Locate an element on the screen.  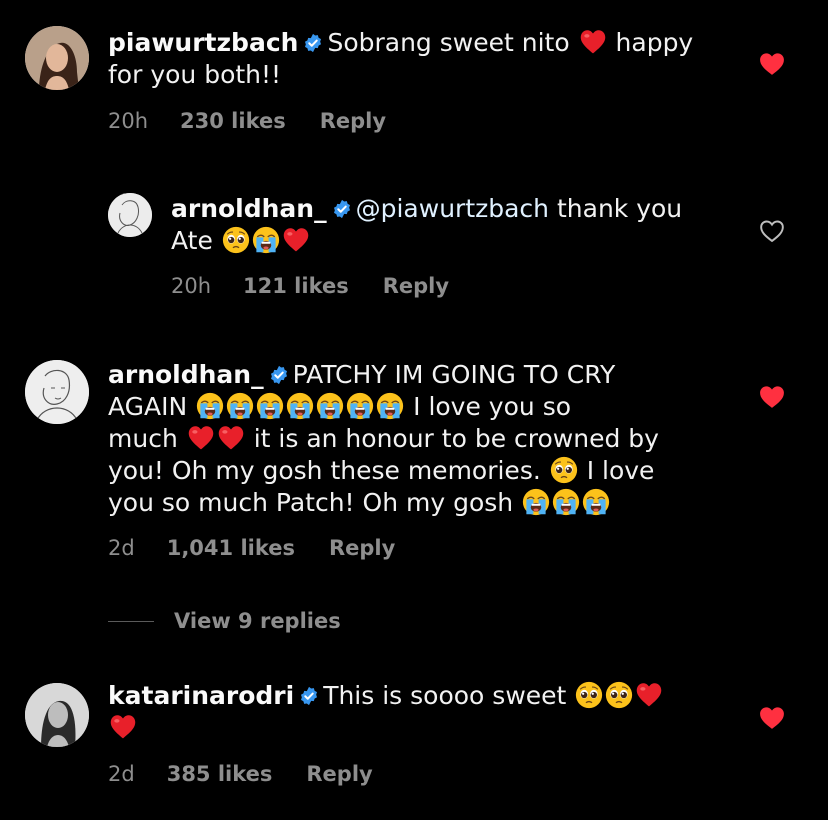
view-replies-label: View 9 replies is located at coordinates (257, 621).